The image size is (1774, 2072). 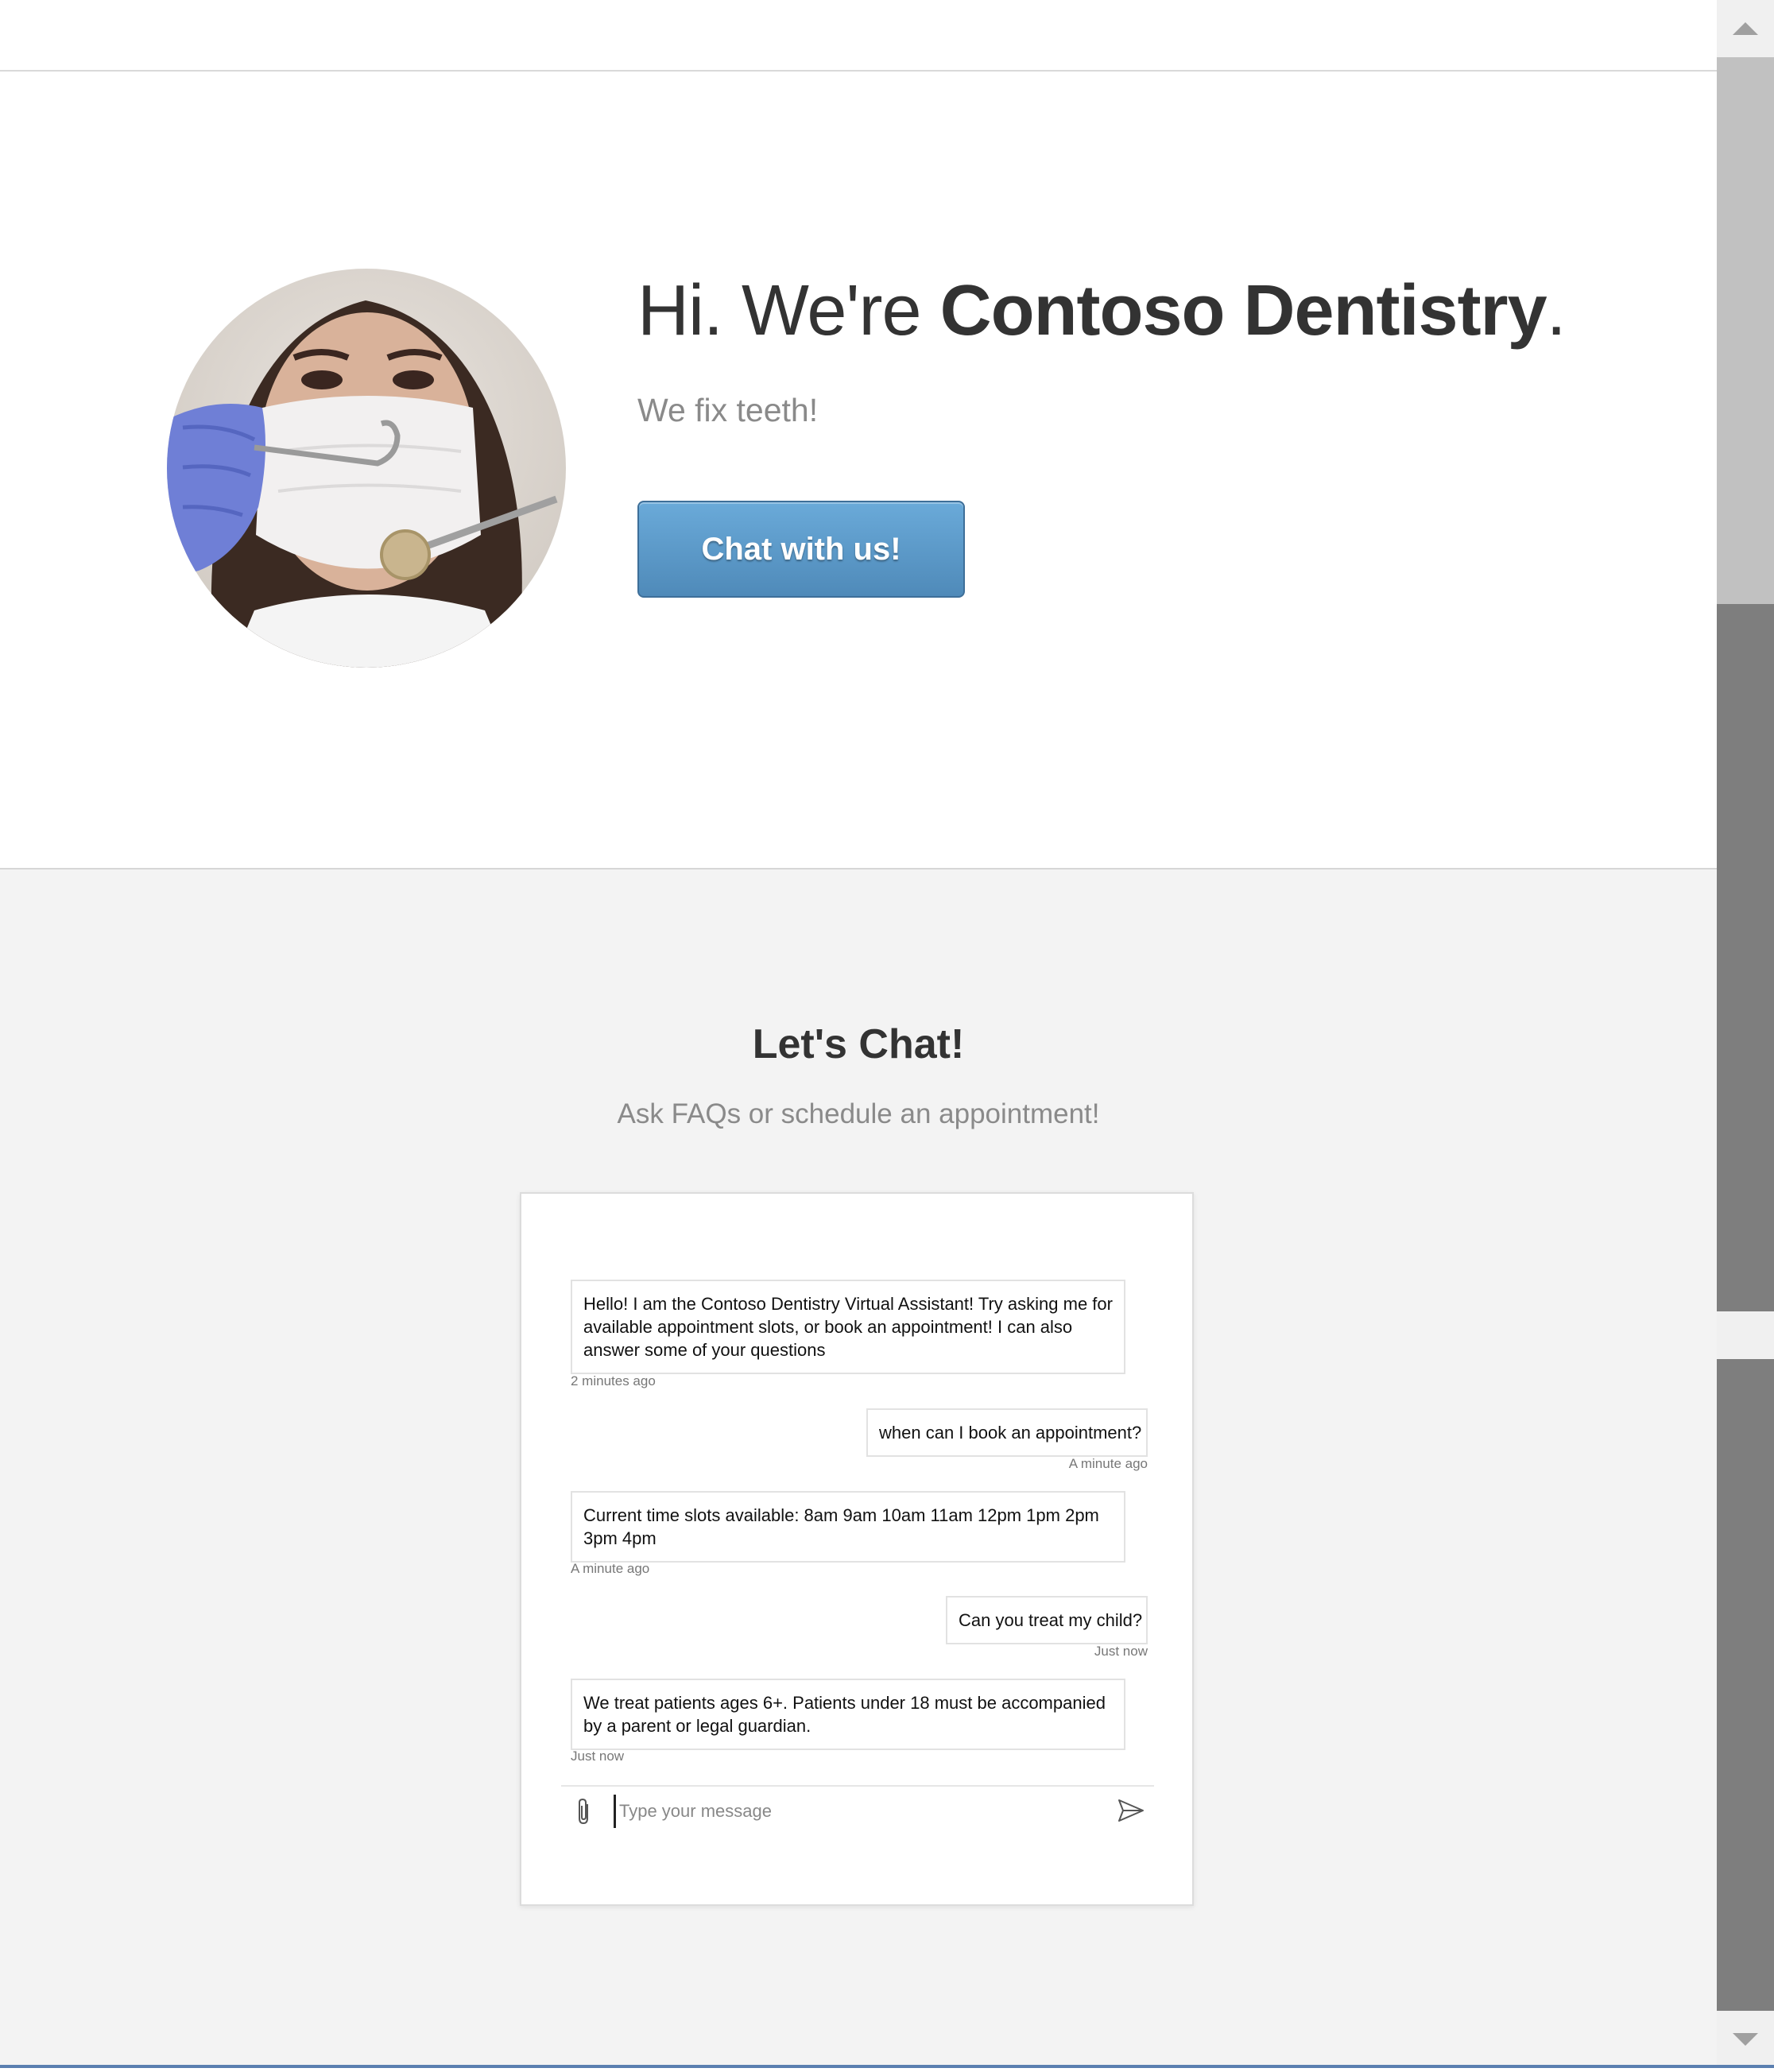 What do you see at coordinates (1745, 1335) in the screenshot?
I see `scrollbar-track-segment` at bounding box center [1745, 1335].